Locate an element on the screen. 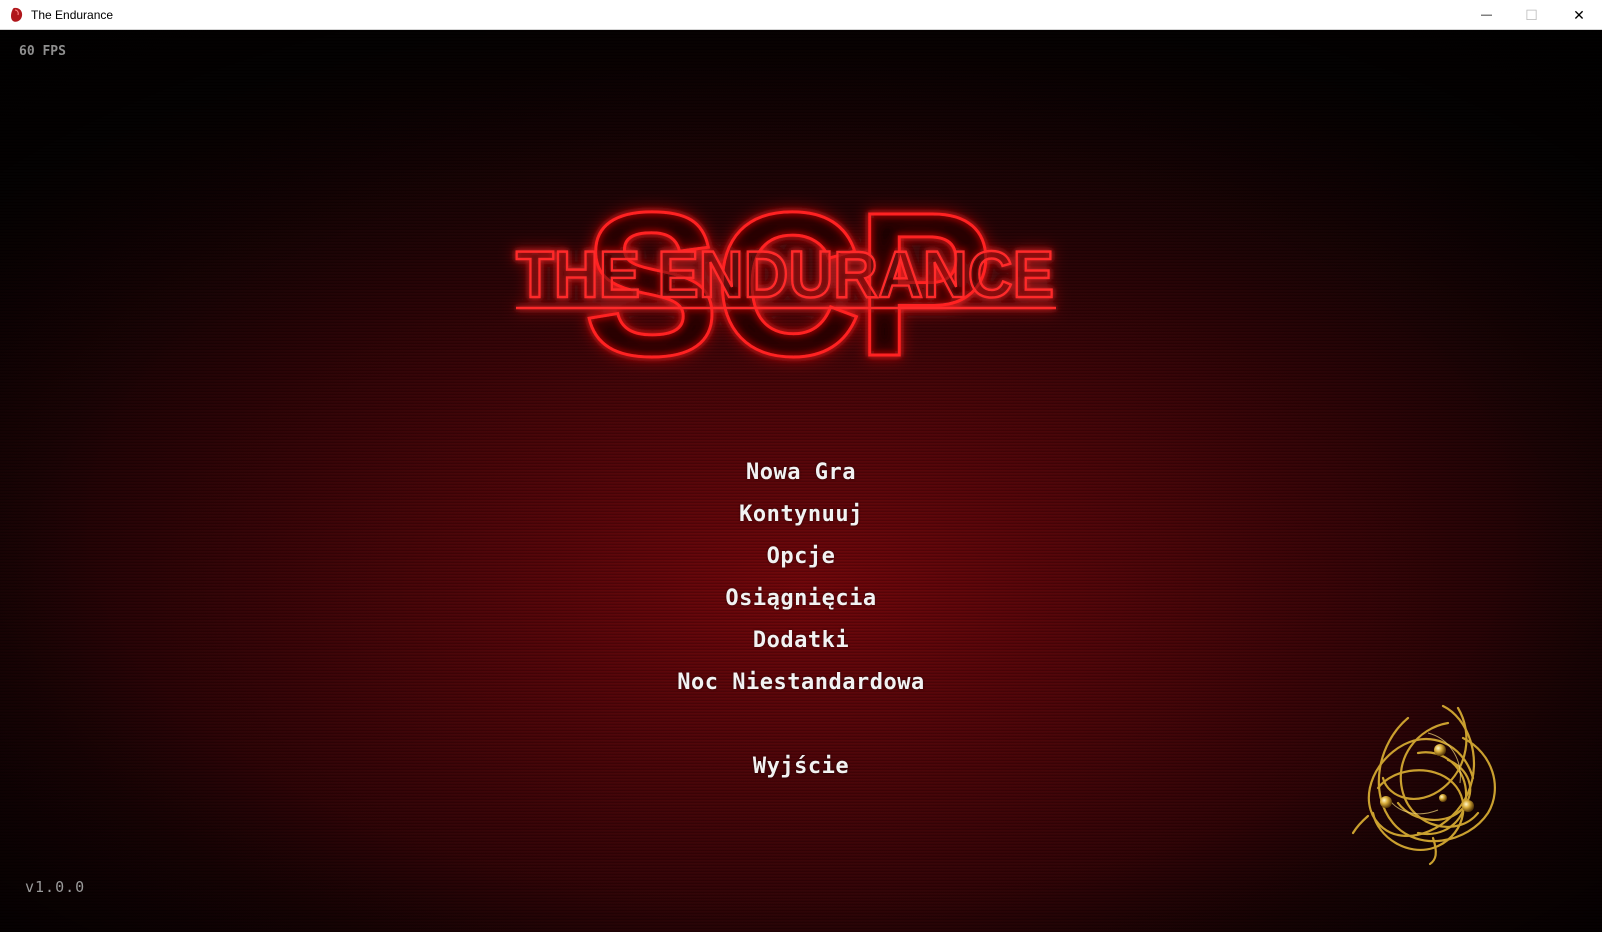 This screenshot has width=1602, height=932. window-titlebar: The Endurance — ☐ ✕ is located at coordinates (801, 15).